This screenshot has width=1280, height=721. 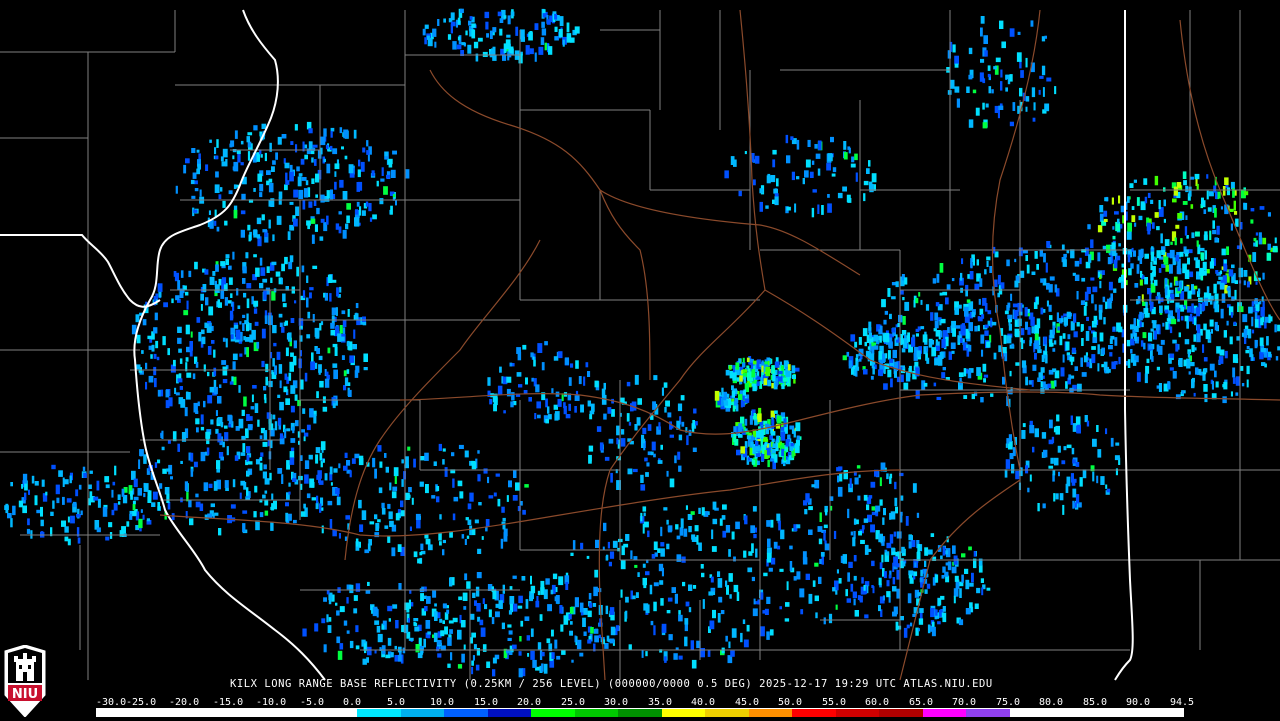 What do you see at coordinates (1008, 702) in the screenshot?
I see `scale-label: 75.0` at bounding box center [1008, 702].